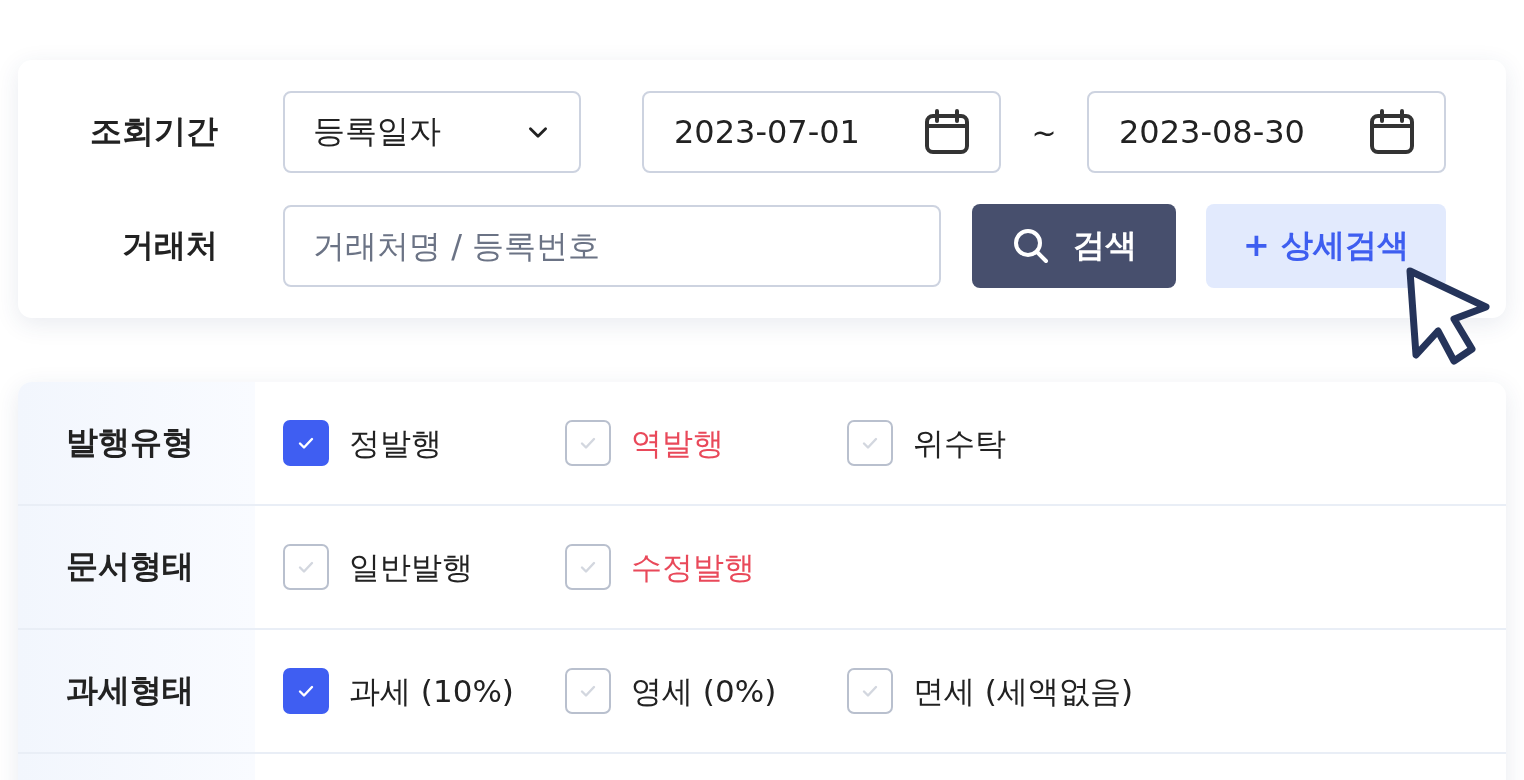 Image resolution: width=1524 pixels, height=780 pixels. I want to click on search-icon, so click(1031, 246).